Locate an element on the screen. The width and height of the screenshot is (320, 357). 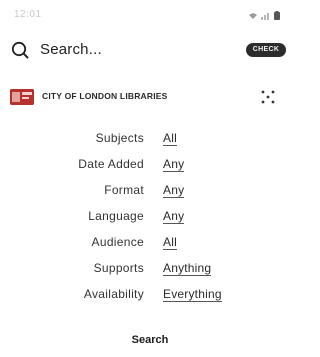
filter-value-language: Any is located at coordinates (174, 216).